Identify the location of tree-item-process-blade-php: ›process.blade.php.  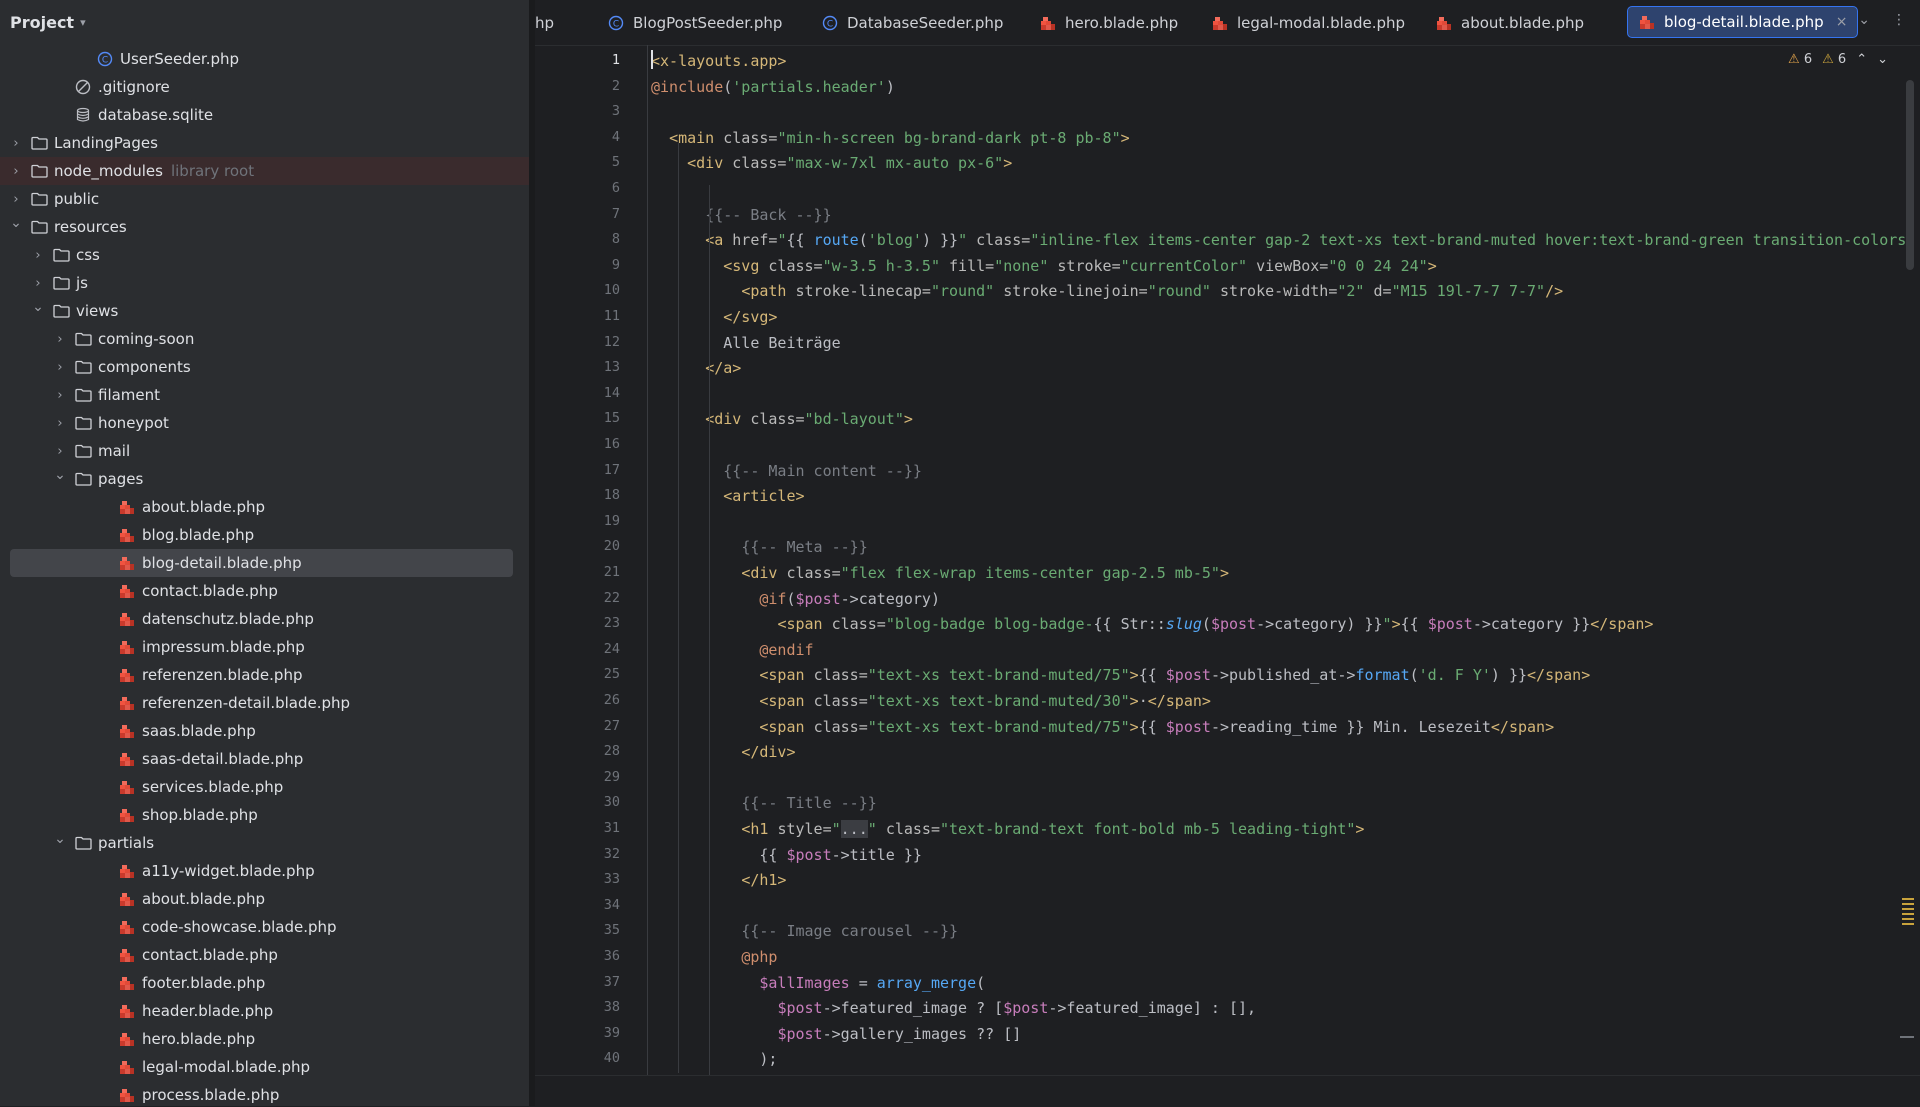
(264, 1093).